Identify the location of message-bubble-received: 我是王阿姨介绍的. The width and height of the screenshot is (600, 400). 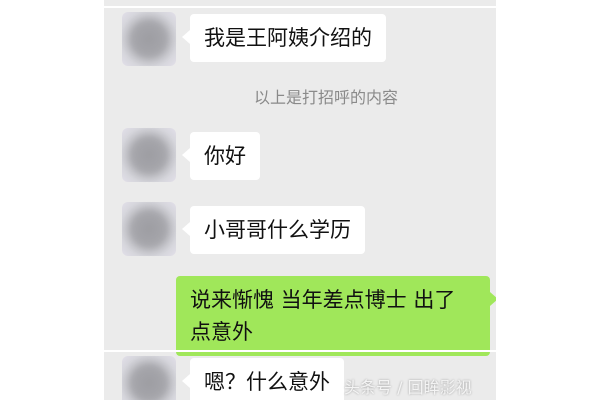
(284, 38).